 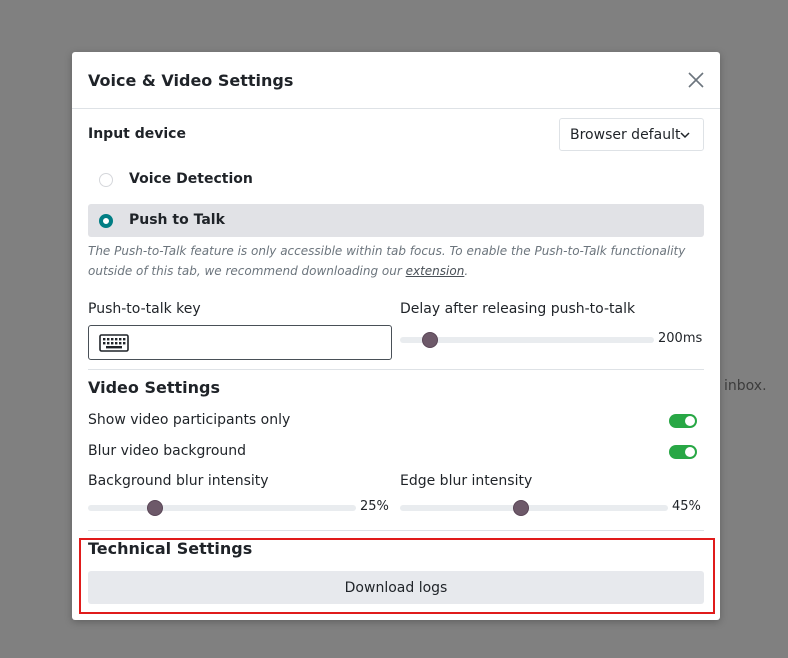 I want to click on dialog-header: Voice & Video Settings, so click(x=396, y=80).